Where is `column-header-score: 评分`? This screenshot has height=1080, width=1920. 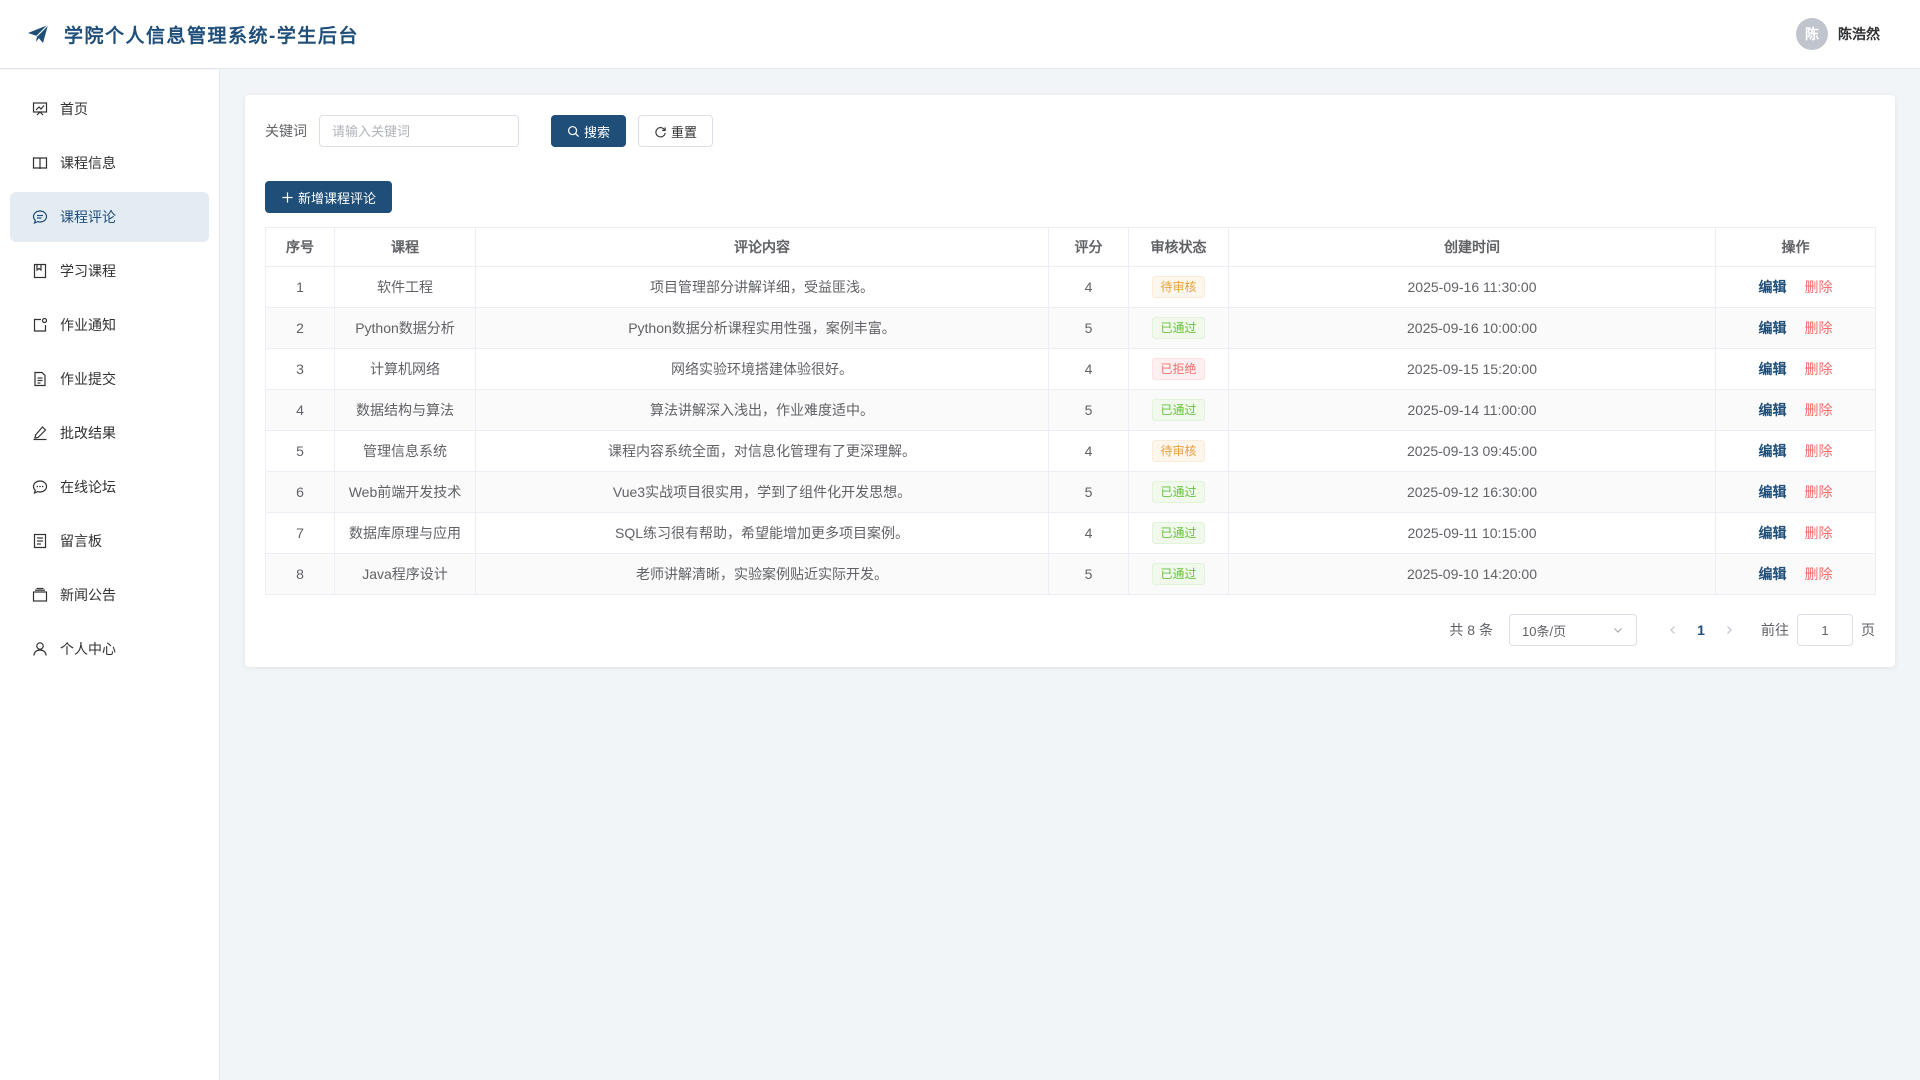 column-header-score: 评分 is located at coordinates (1088, 247).